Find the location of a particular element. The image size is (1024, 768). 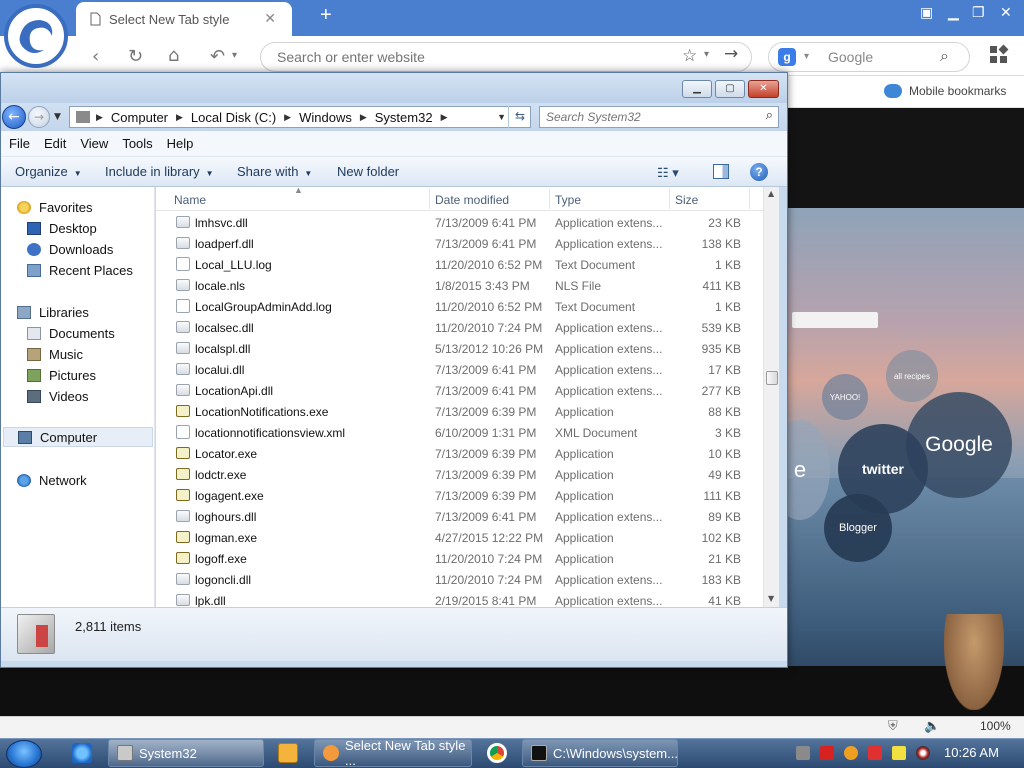

restore-browser-button: ❐ is located at coordinates (978, 12).